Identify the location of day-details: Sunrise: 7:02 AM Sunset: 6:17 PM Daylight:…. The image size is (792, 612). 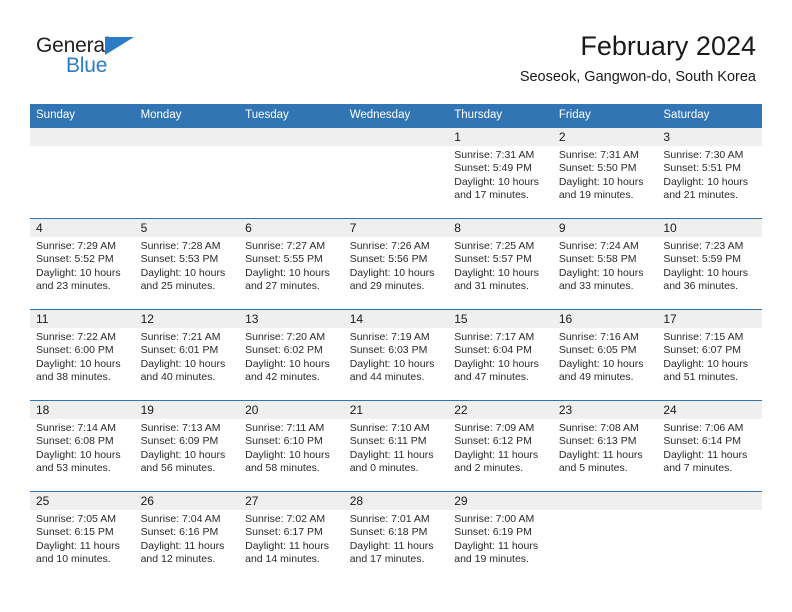
(291, 538).